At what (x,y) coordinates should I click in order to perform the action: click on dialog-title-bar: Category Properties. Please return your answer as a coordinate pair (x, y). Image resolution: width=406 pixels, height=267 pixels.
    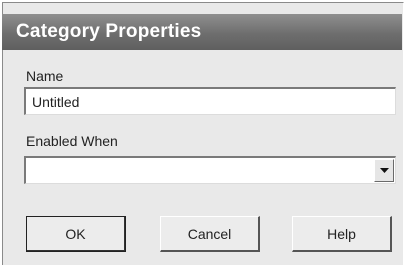
    Looking at the image, I should click on (202, 32).